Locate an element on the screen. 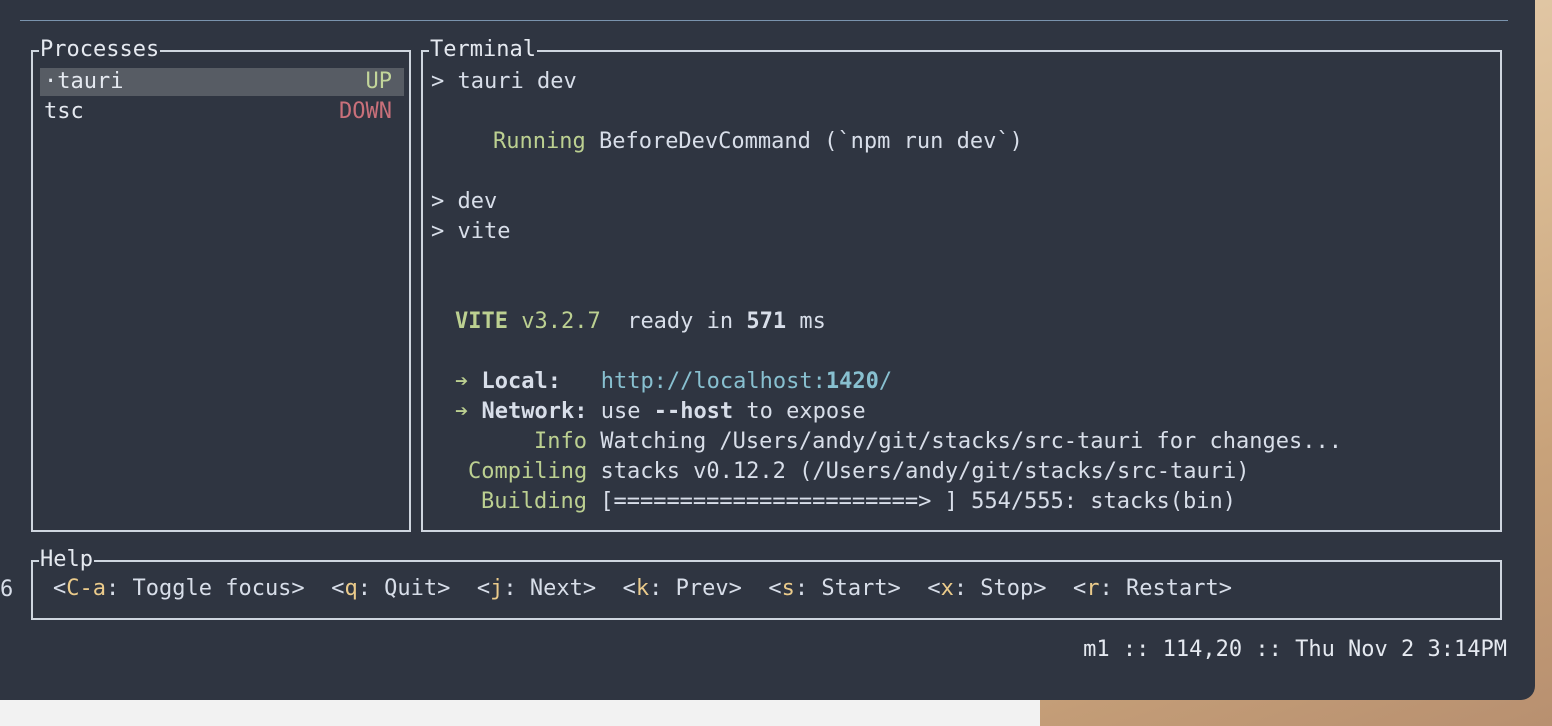 The height and width of the screenshot is (726, 1552). vite-ready-line: VITE v3.2.7 ready in 571 ms is located at coordinates (640, 321).